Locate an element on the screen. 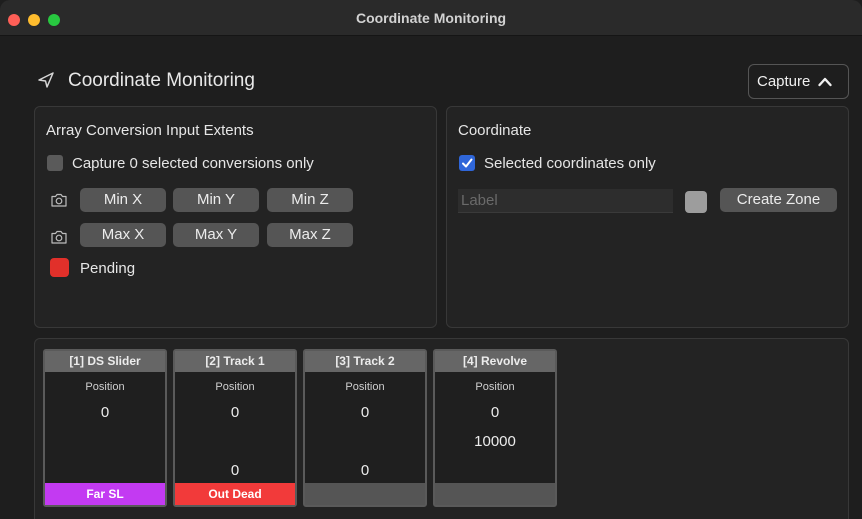 Image resolution: width=862 pixels, height=519 pixels. min-y-button: Min Y is located at coordinates (216, 200).